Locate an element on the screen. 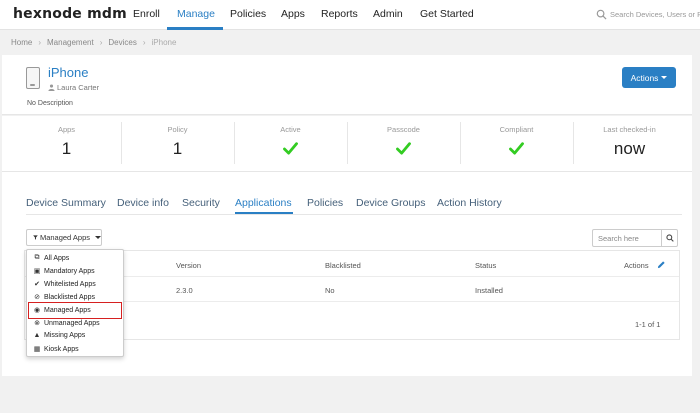  grid-icon: ▦ is located at coordinates (37, 349).